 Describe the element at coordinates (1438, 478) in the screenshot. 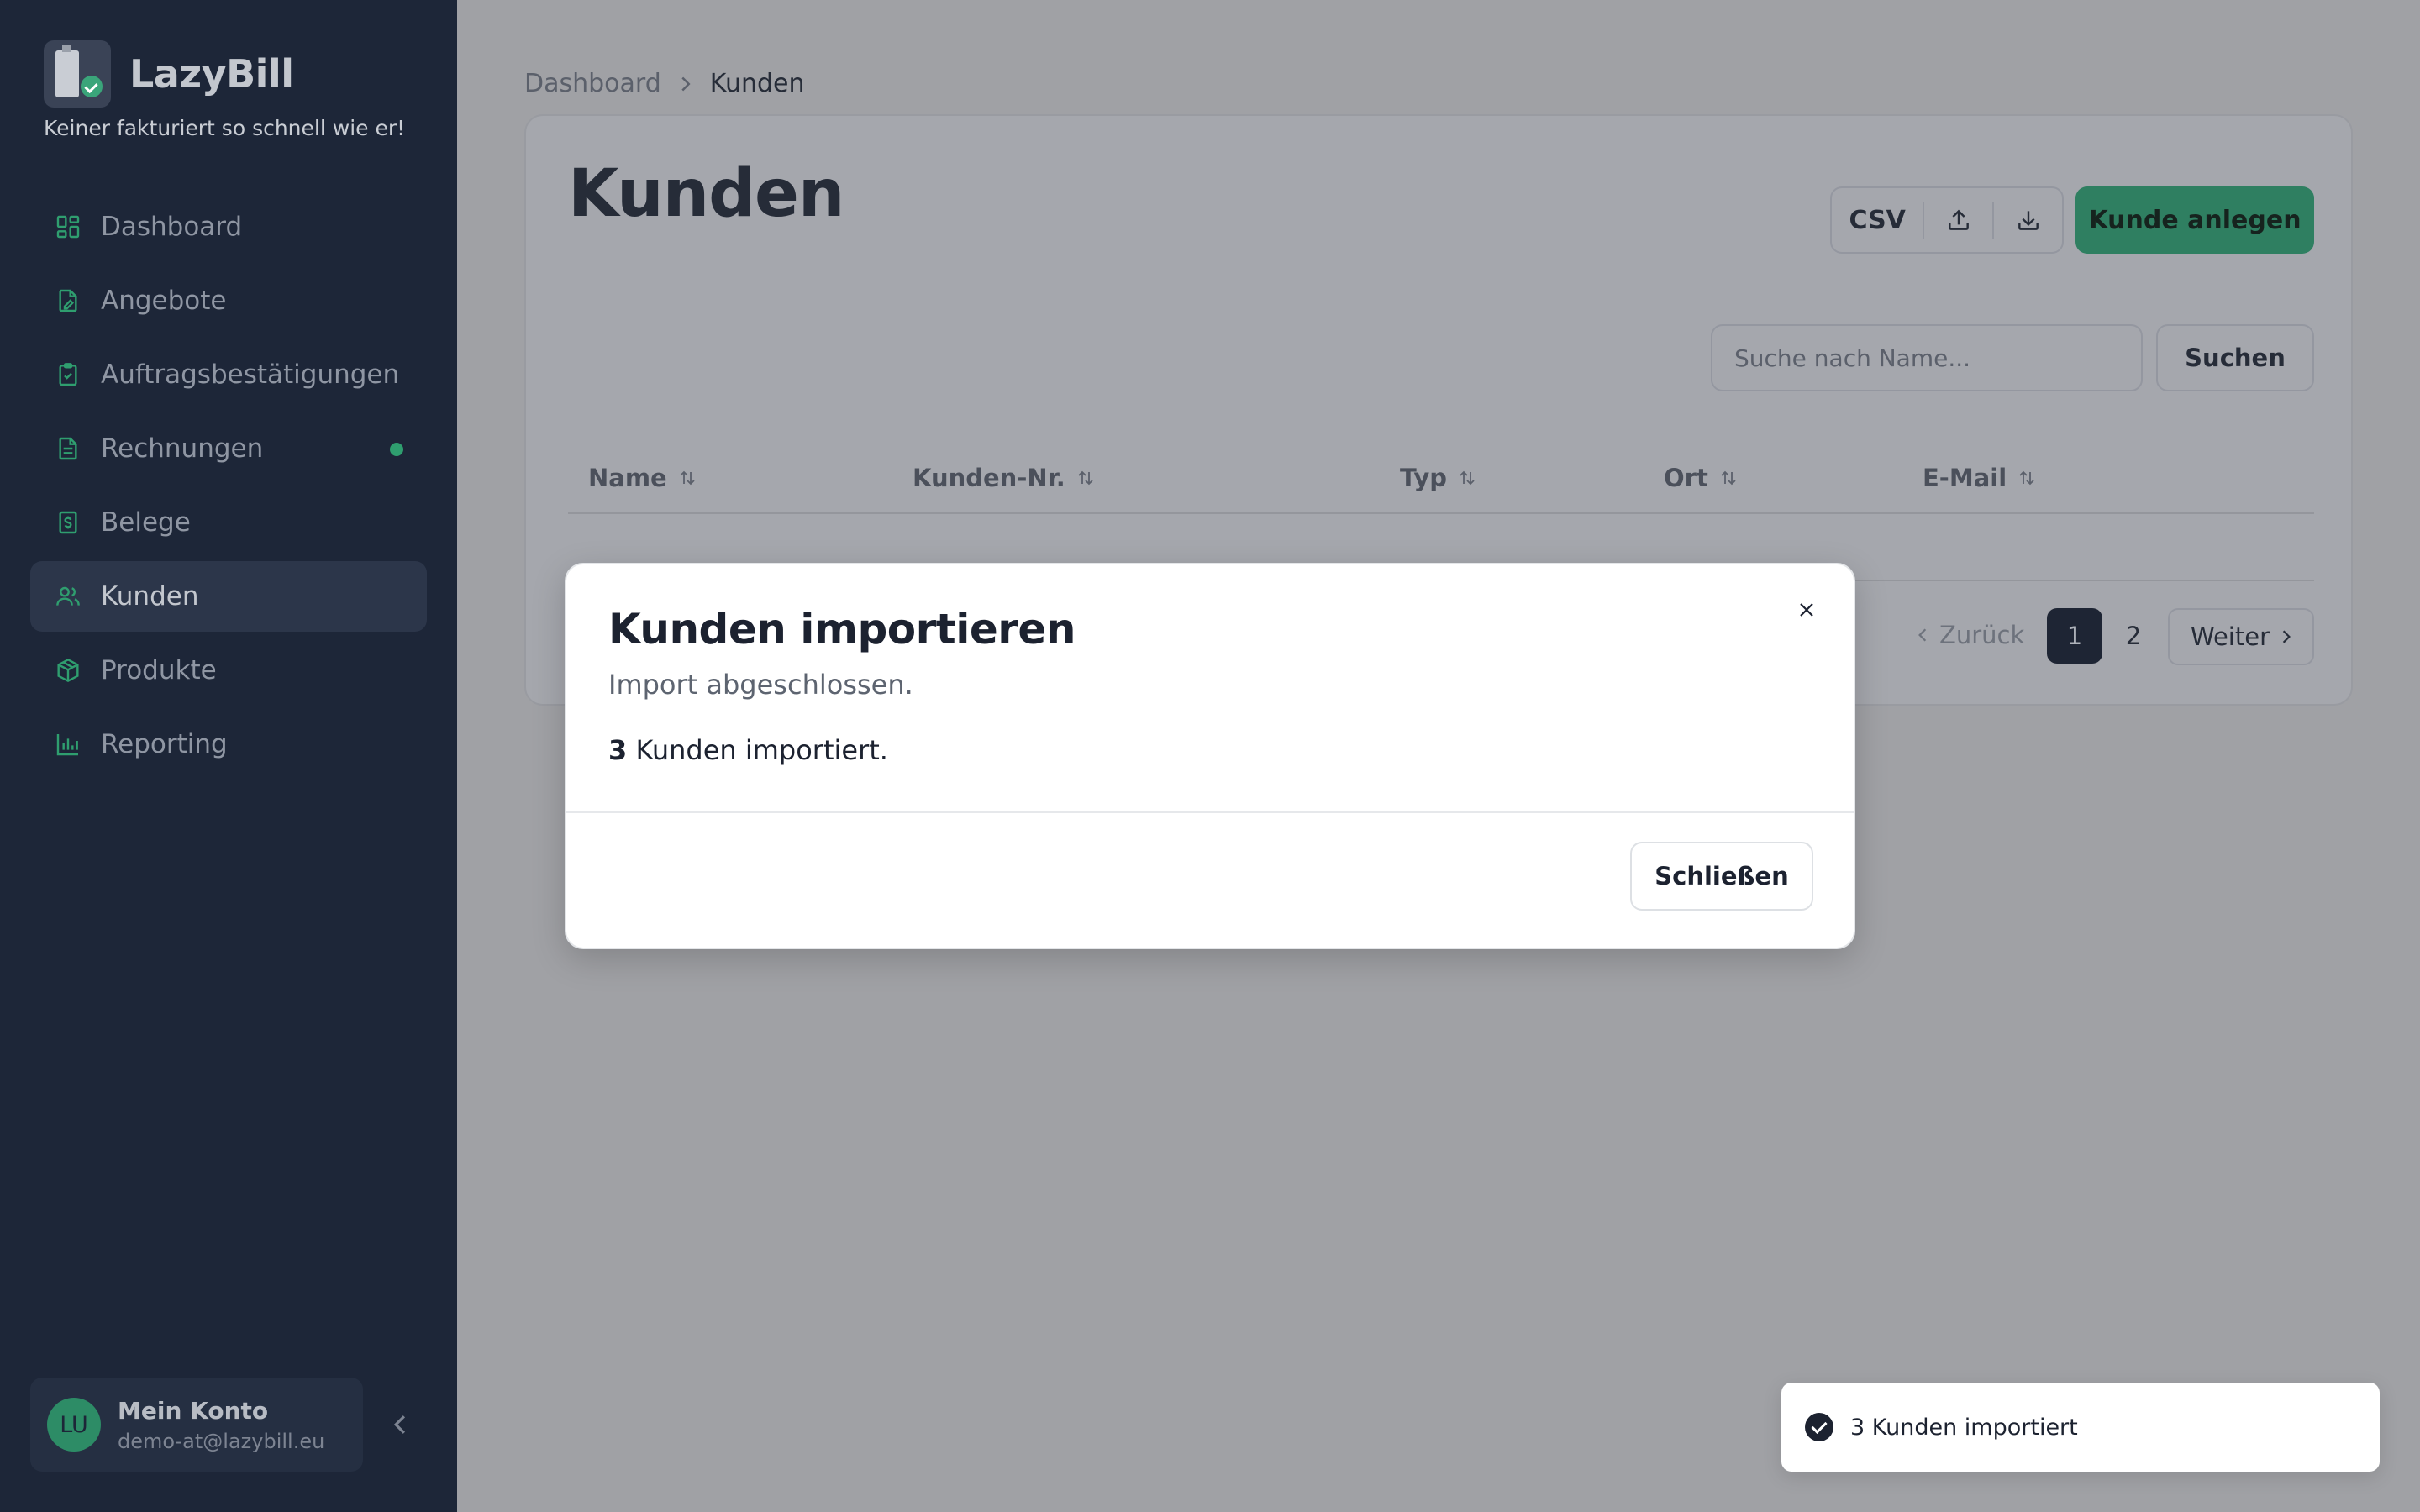

I see `column-header-typ: Typ` at that location.